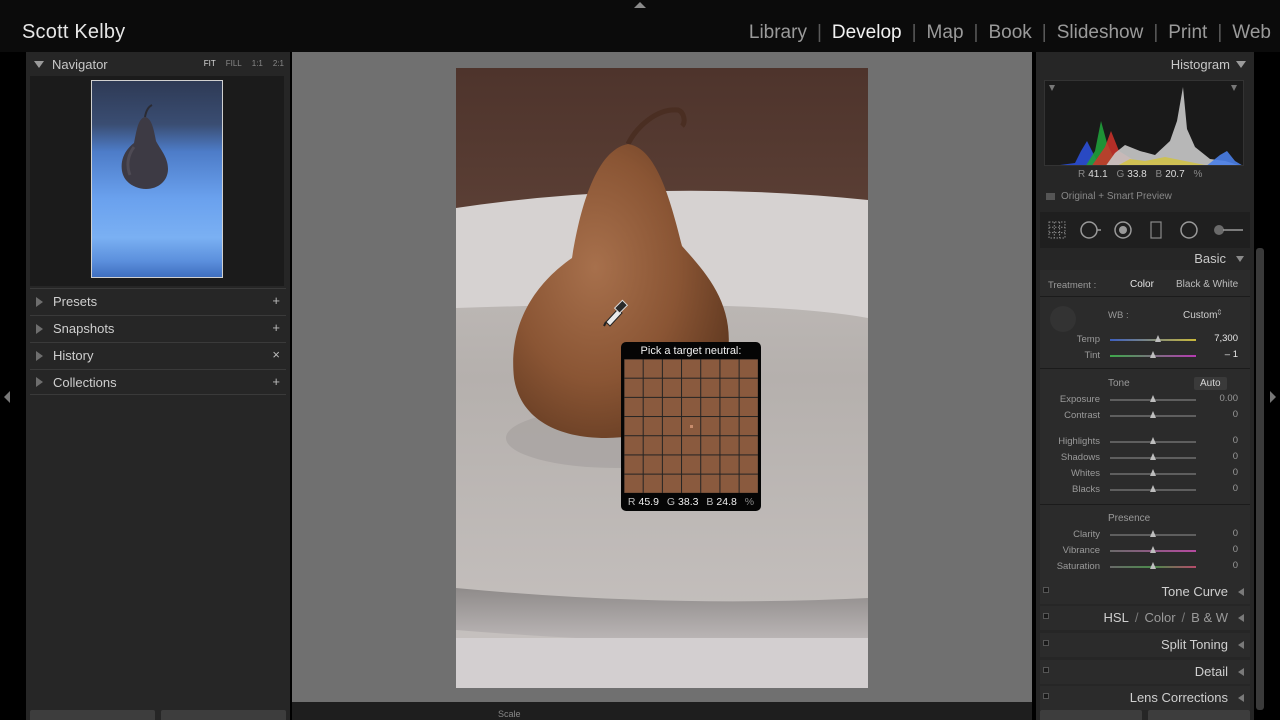  Describe the element at coordinates (1153, 549) in the screenshot. I see `vibrance-slider-knob` at that location.